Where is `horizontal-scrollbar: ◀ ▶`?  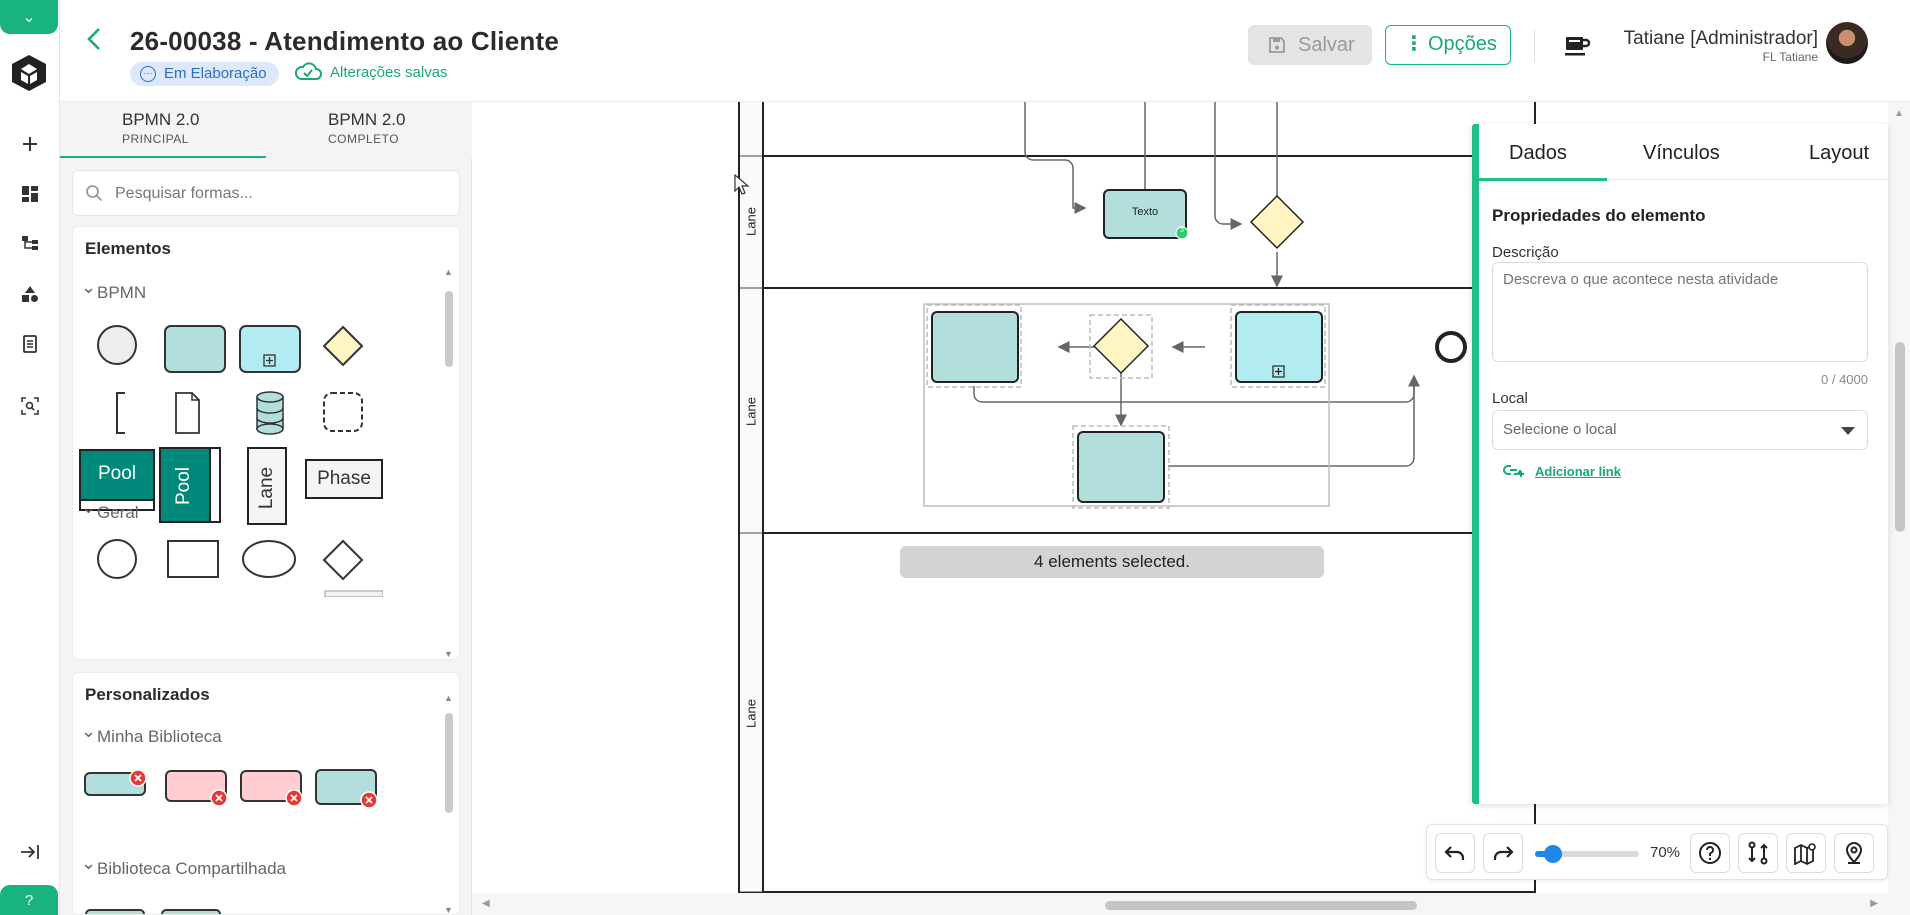
horizontal-scrollbar: ◀ ▶ is located at coordinates (1191, 904).